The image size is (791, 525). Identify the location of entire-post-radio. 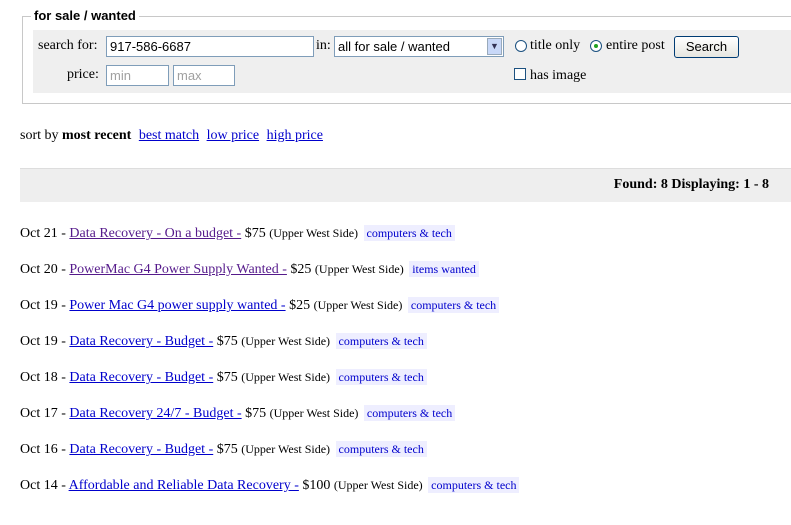
(596, 46).